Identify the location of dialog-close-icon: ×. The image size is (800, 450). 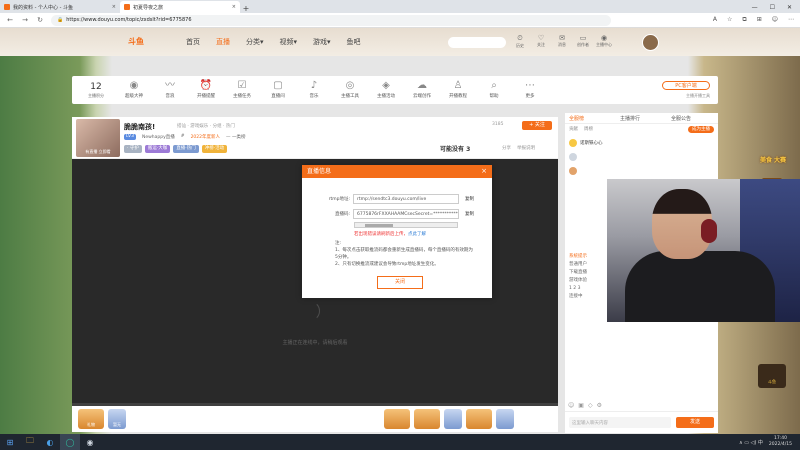
(484, 171).